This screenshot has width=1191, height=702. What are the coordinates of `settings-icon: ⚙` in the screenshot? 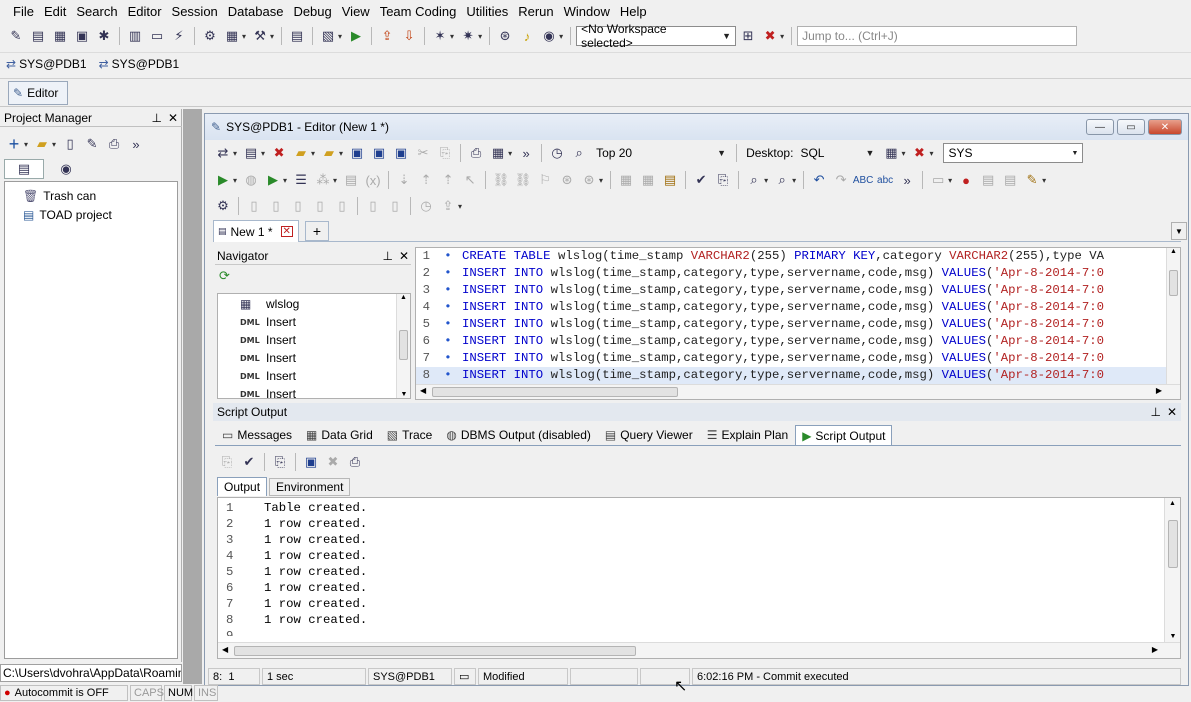 It's located at (223, 206).